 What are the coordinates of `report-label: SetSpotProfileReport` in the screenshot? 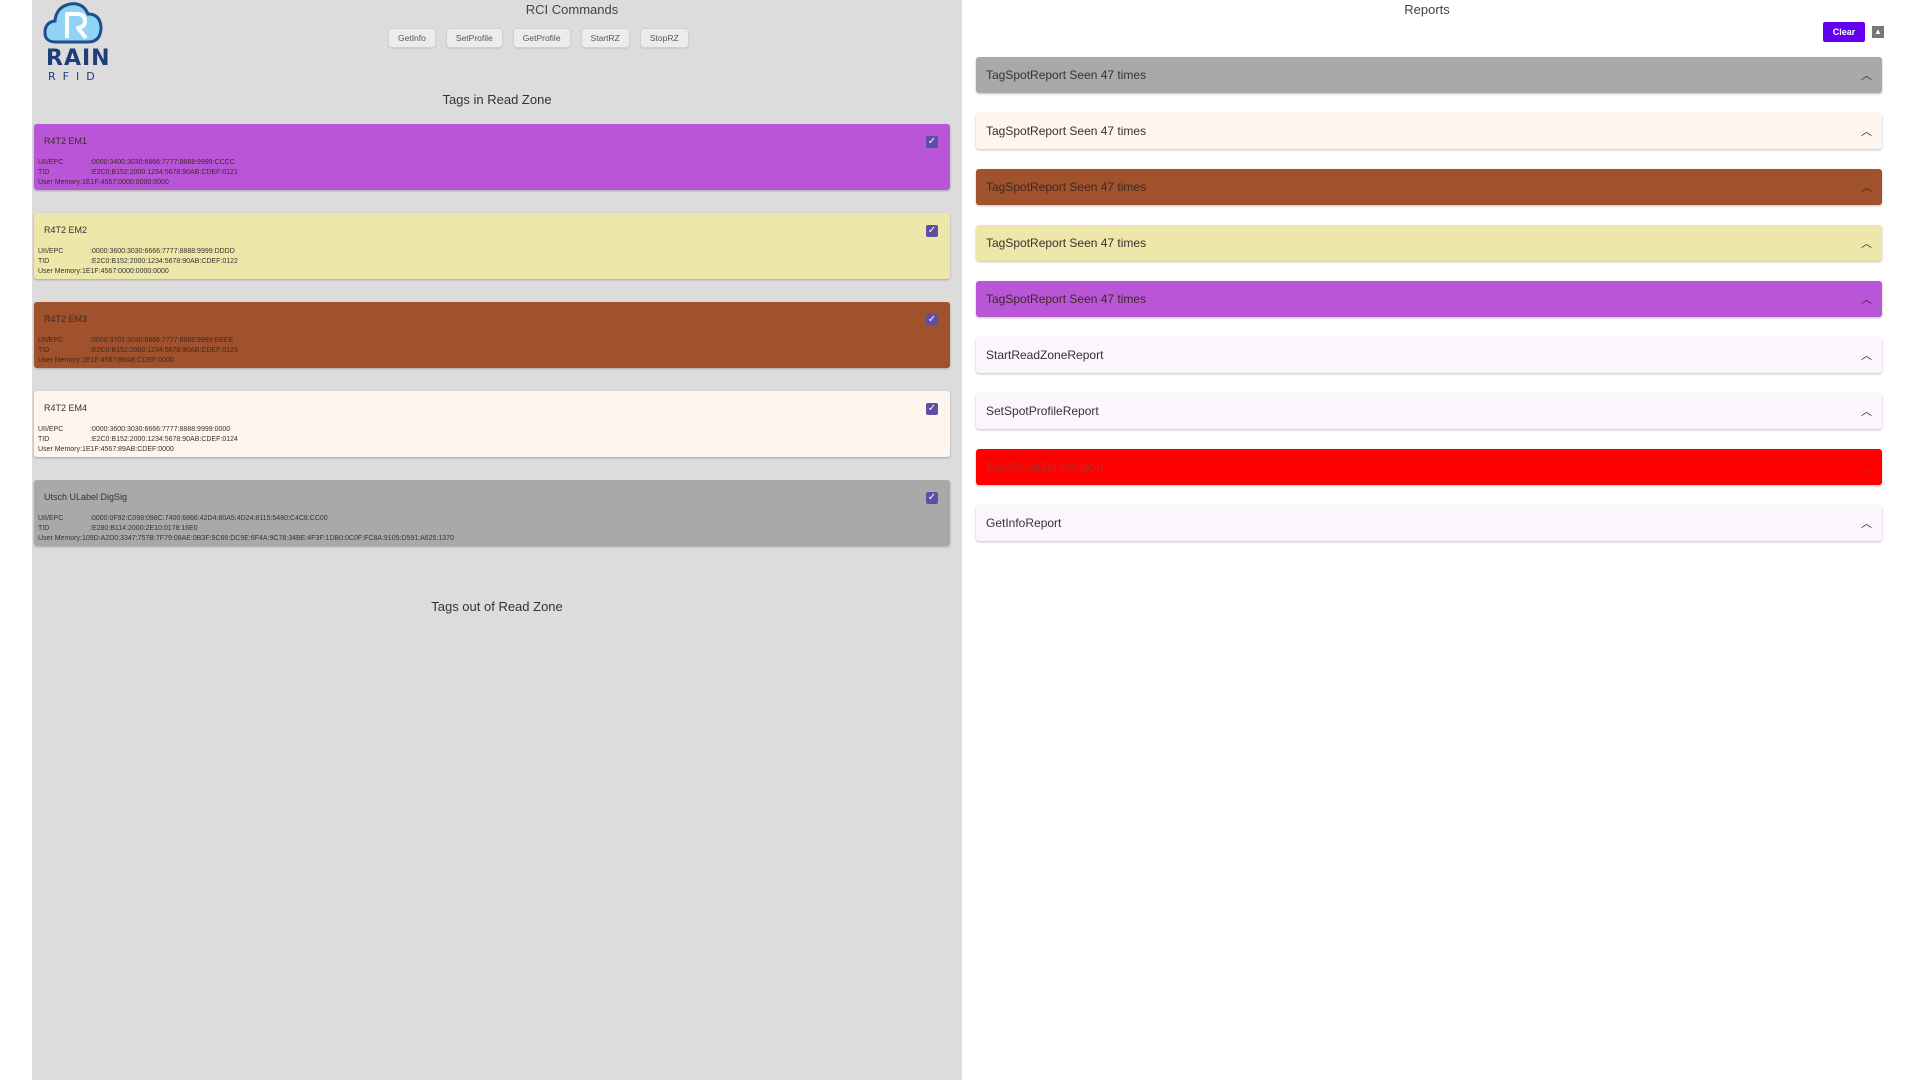 It's located at (1042, 411).